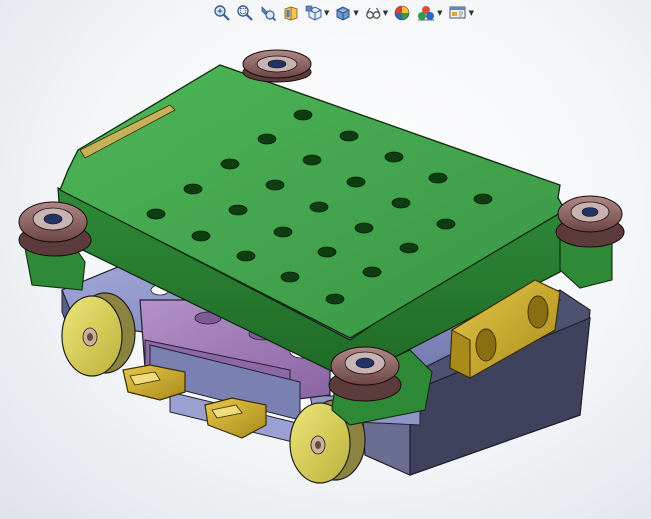 The image size is (651, 519). What do you see at coordinates (98, 334) in the screenshot?
I see `wheel-left` at bounding box center [98, 334].